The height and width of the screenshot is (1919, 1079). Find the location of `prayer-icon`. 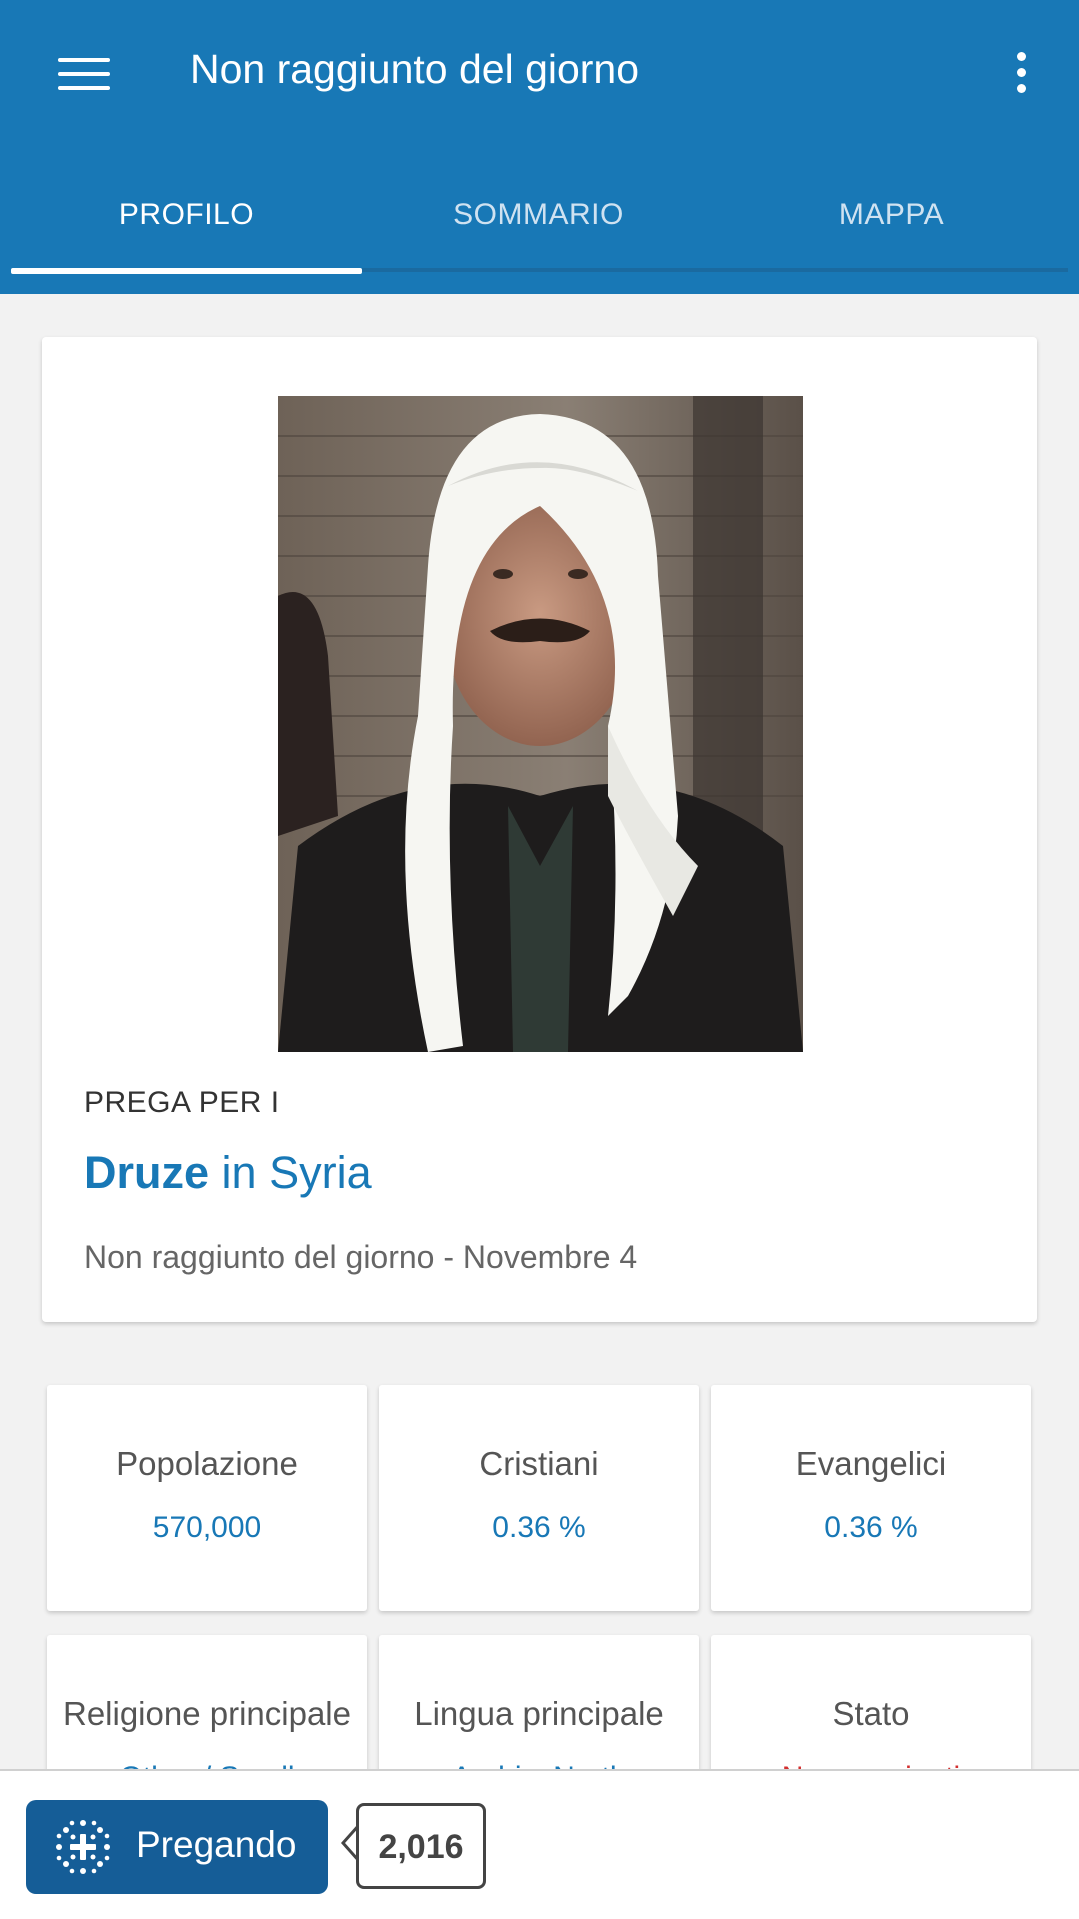

prayer-icon is located at coordinates (83, 1847).